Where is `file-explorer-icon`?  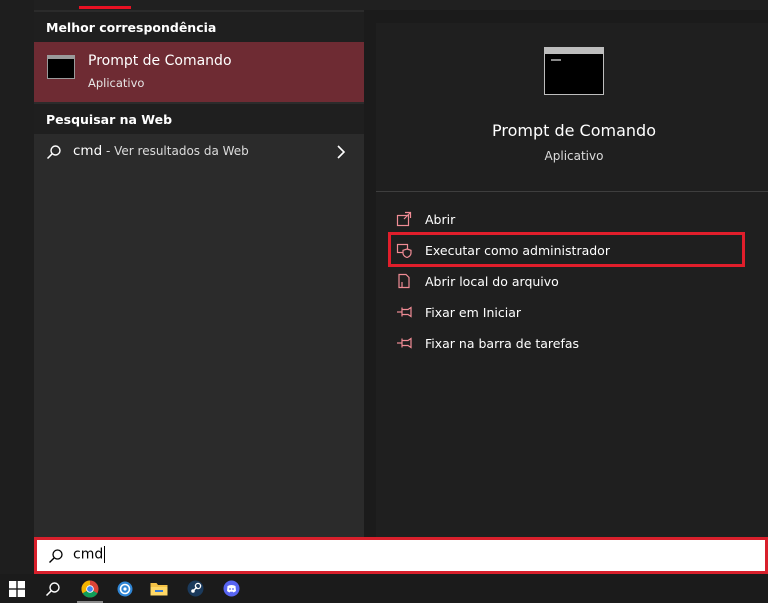 file-explorer-icon is located at coordinates (159, 589).